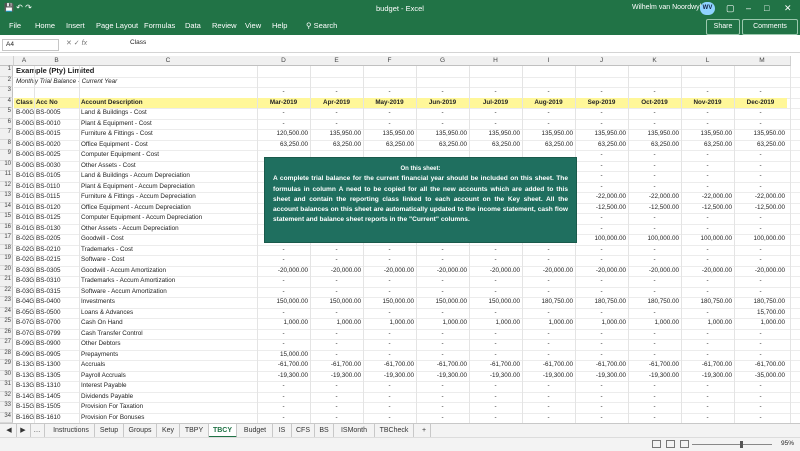  What do you see at coordinates (23, 431) in the screenshot?
I see `next-sheet-icon: ▶` at bounding box center [23, 431].